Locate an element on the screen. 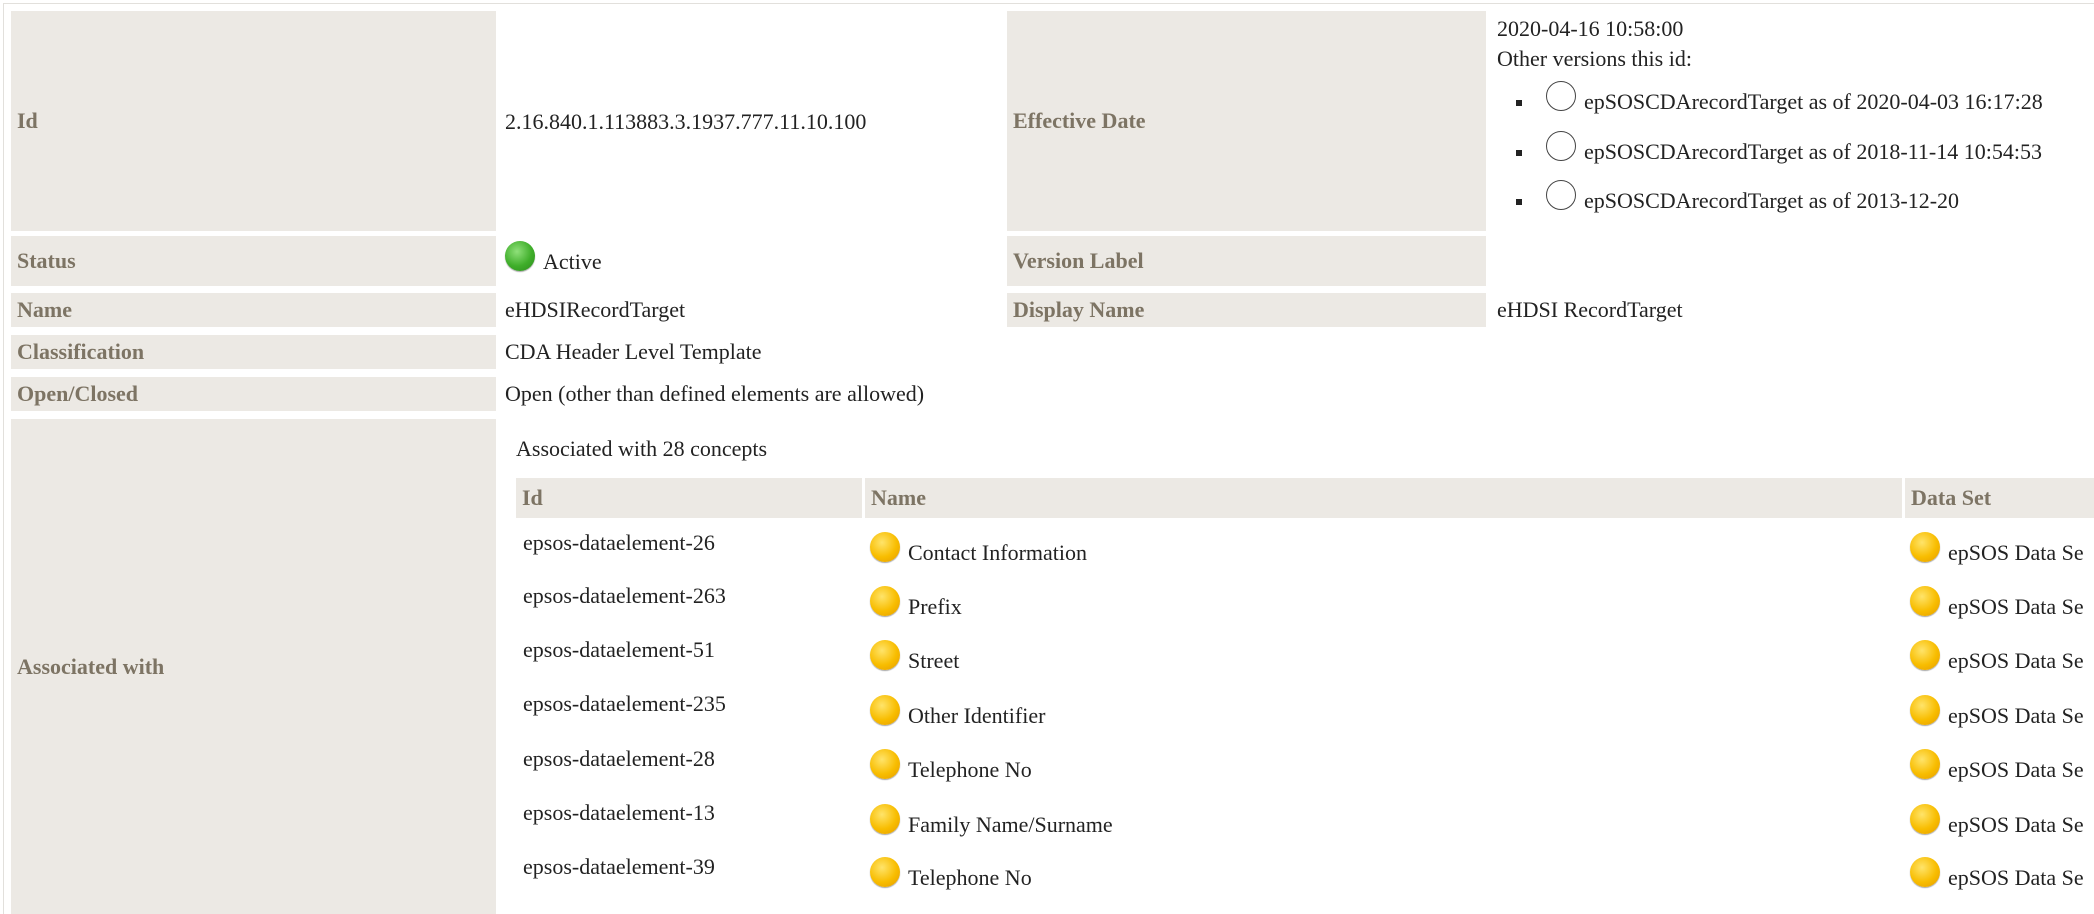 Image resolution: width=2094 pixels, height=914 pixels. concept-name: Other Identifier is located at coordinates (957, 715).